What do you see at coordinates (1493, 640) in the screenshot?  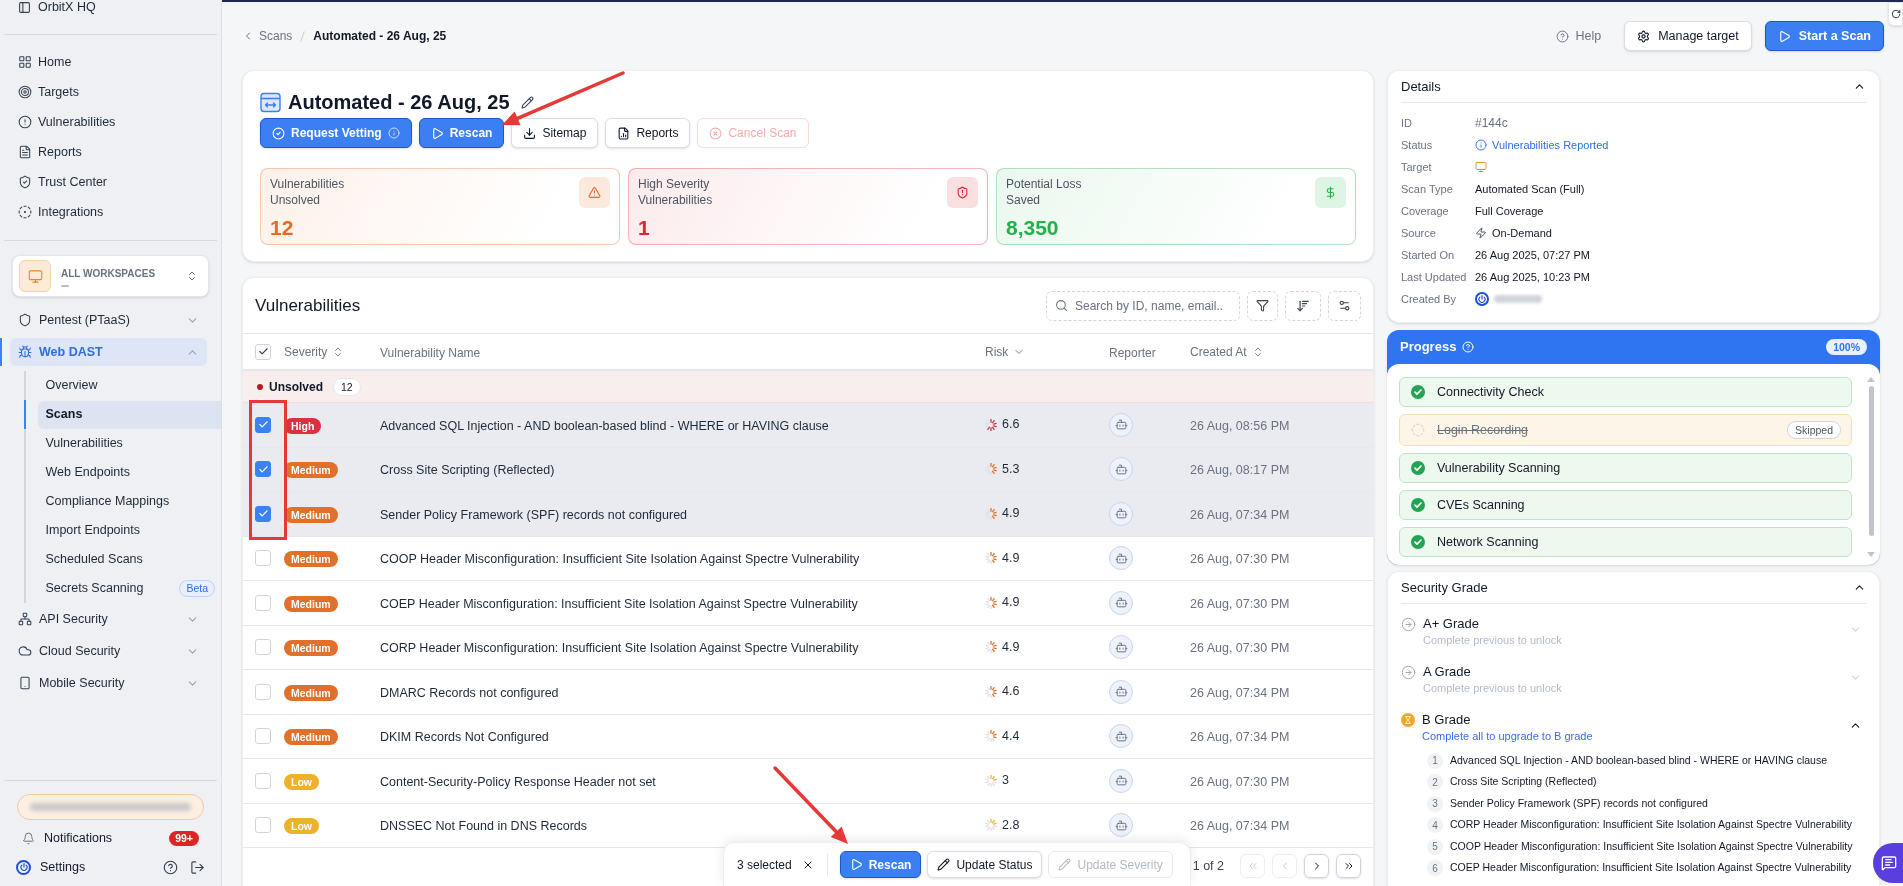 I see `grade-hint: Complete previous to unlock` at bounding box center [1493, 640].